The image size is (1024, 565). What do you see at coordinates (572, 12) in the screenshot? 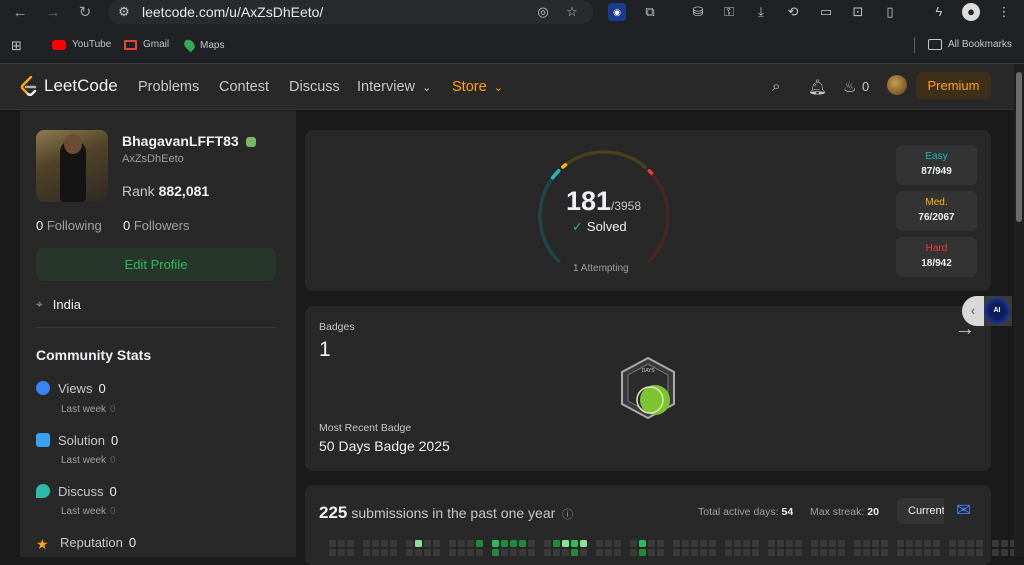
I see `bookmark-star-icon: ☆` at bounding box center [572, 12].